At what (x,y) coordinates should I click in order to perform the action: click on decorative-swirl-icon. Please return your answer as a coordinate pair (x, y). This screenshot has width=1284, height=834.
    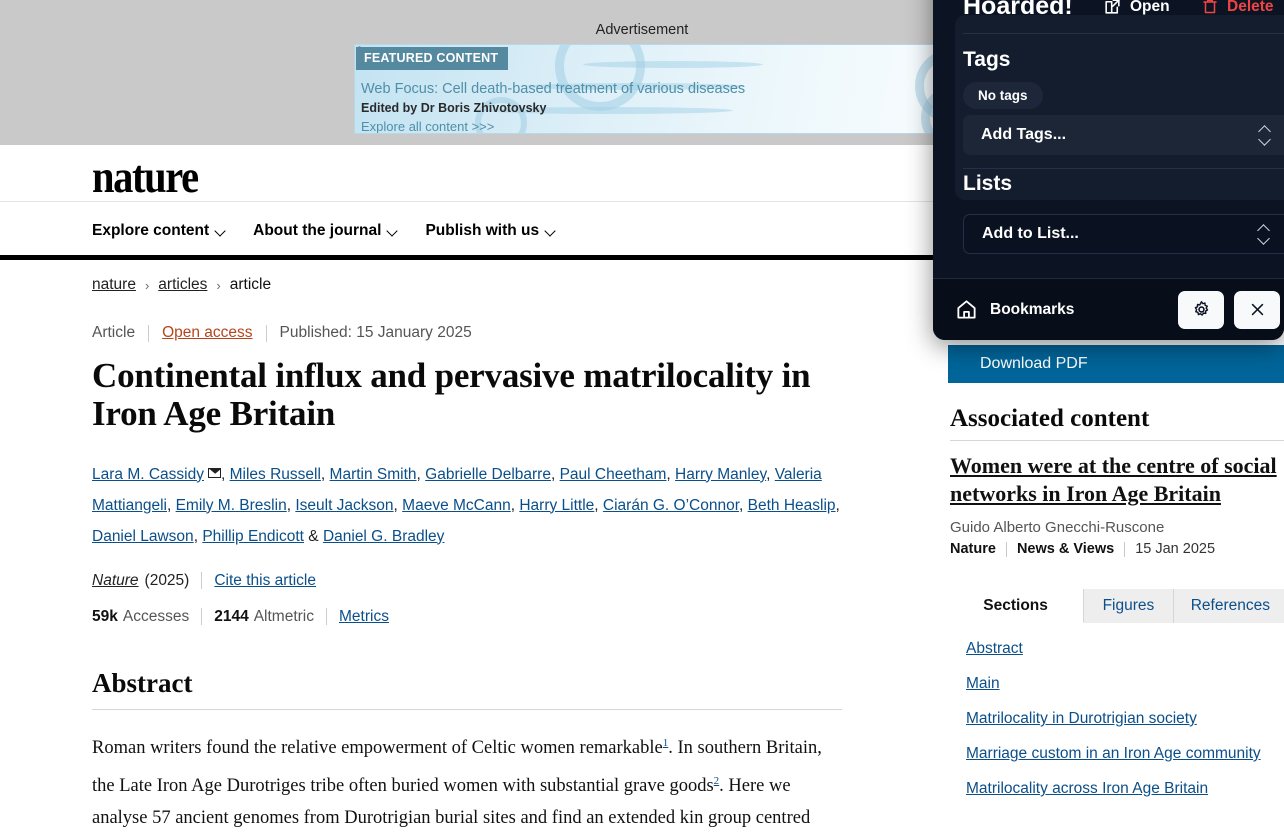
    Looking at the image, I should click on (600, 78).